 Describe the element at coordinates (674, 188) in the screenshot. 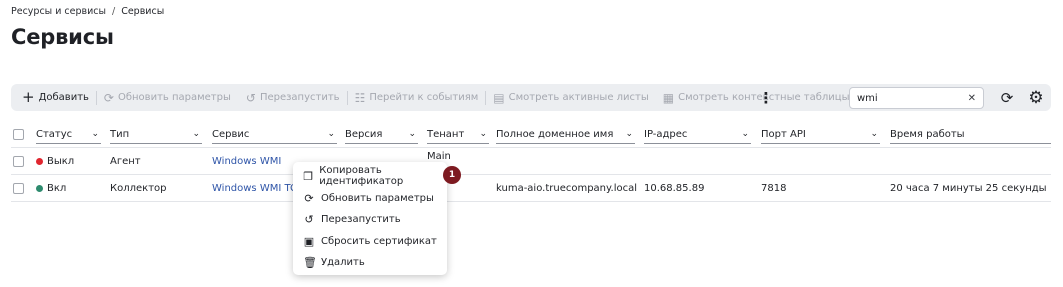

I see `ip-cell: 10.68.85.89` at that location.